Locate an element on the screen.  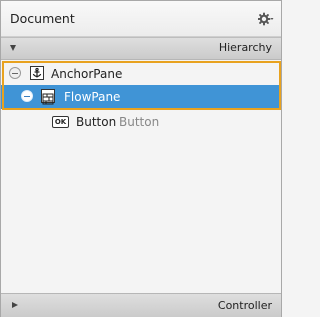
gear-icon is located at coordinates (265, 18).